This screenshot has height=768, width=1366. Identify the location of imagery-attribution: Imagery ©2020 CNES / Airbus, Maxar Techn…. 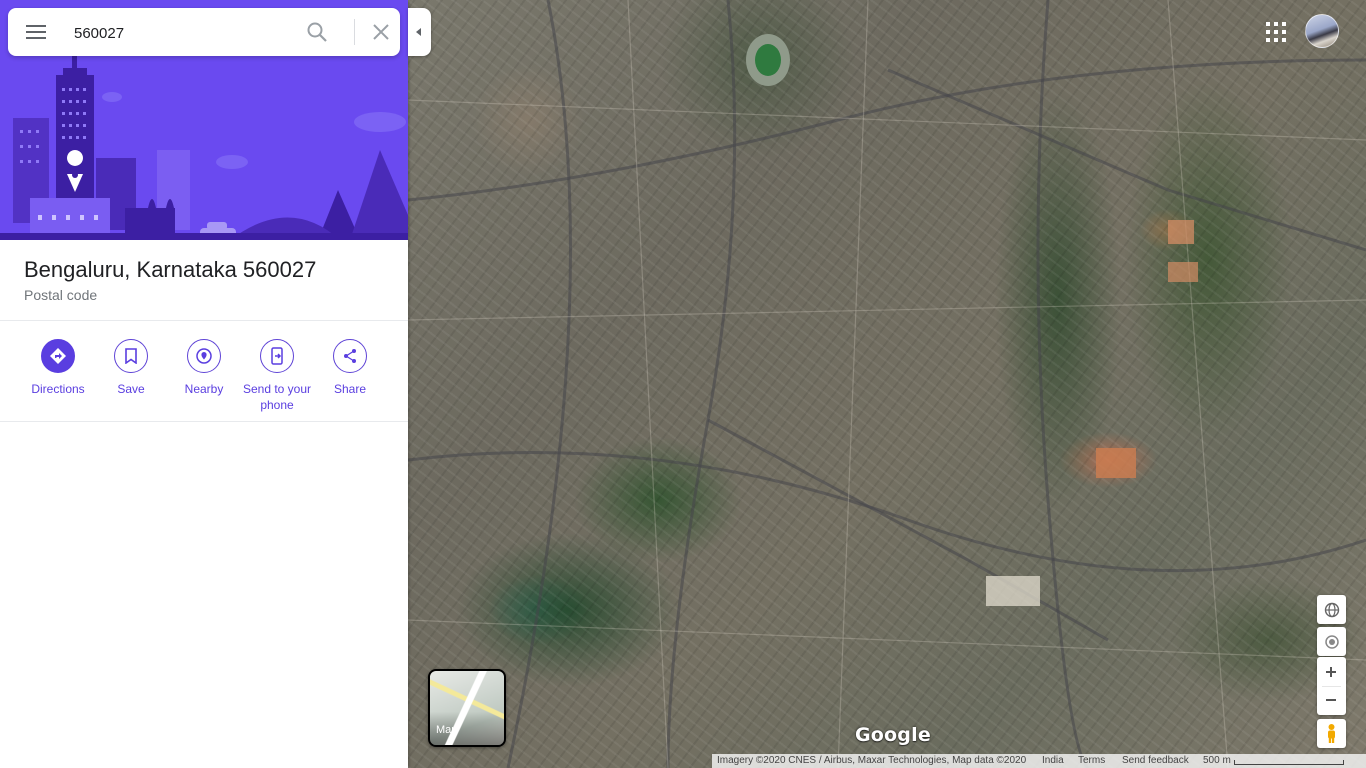
(872, 760).